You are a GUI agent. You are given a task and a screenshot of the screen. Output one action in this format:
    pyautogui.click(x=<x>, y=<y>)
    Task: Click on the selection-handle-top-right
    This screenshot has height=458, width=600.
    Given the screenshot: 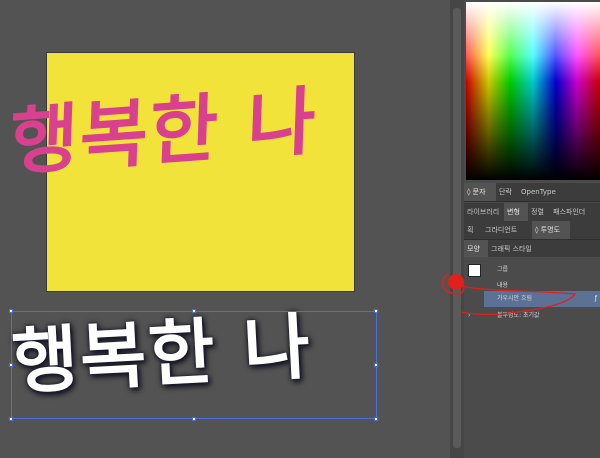 What is the action you would take?
    pyautogui.click(x=376, y=311)
    